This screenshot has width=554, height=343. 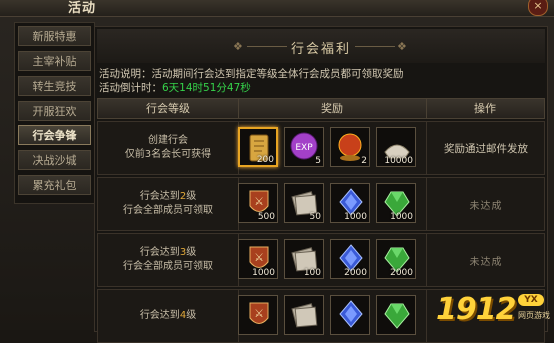 I want to click on blue-crystal-icon, so click(x=351, y=314).